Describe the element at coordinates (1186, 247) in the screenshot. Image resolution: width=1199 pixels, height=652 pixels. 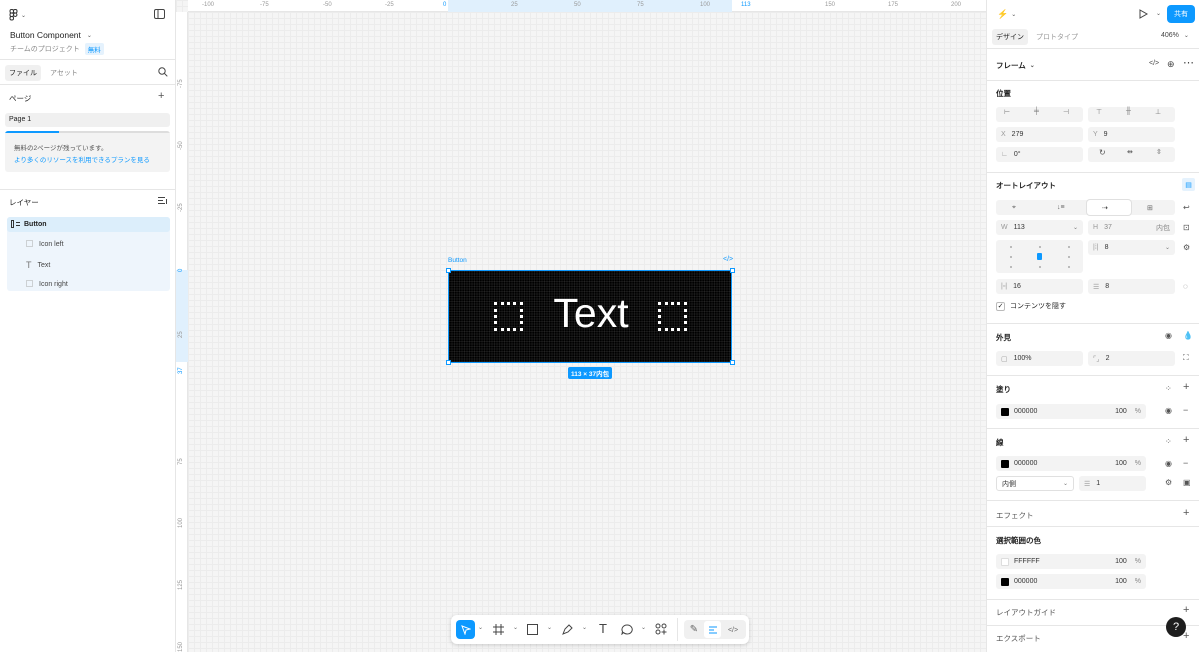
I see `advanced-layout-icon: ⚙` at that location.